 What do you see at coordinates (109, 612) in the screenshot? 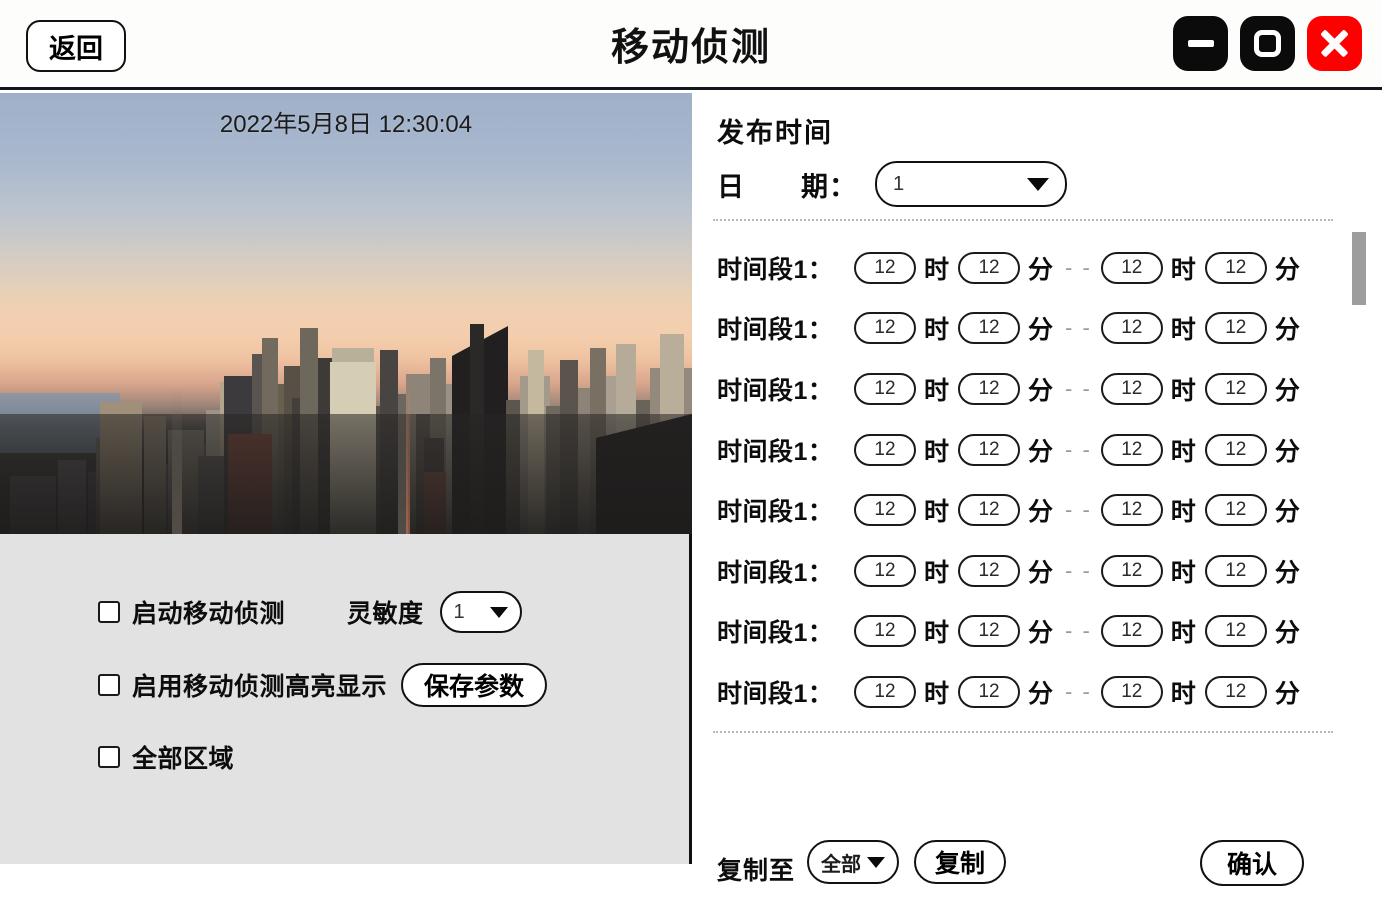
I see `enable-motion-detect-checkbox` at bounding box center [109, 612].